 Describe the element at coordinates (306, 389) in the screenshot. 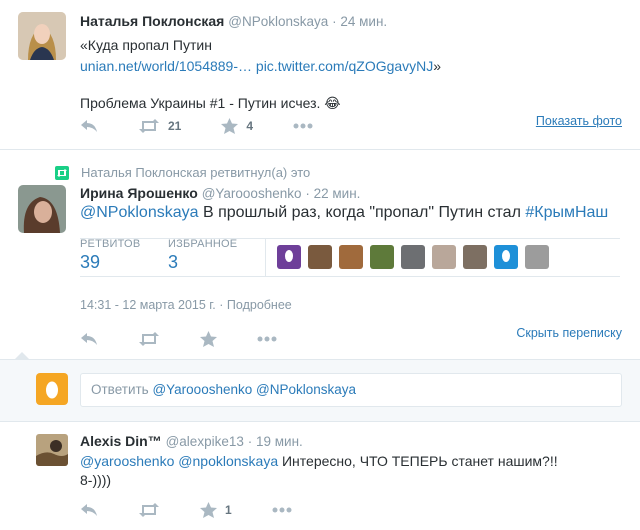

I see `reply-mention: @NPoklonskaya` at that location.